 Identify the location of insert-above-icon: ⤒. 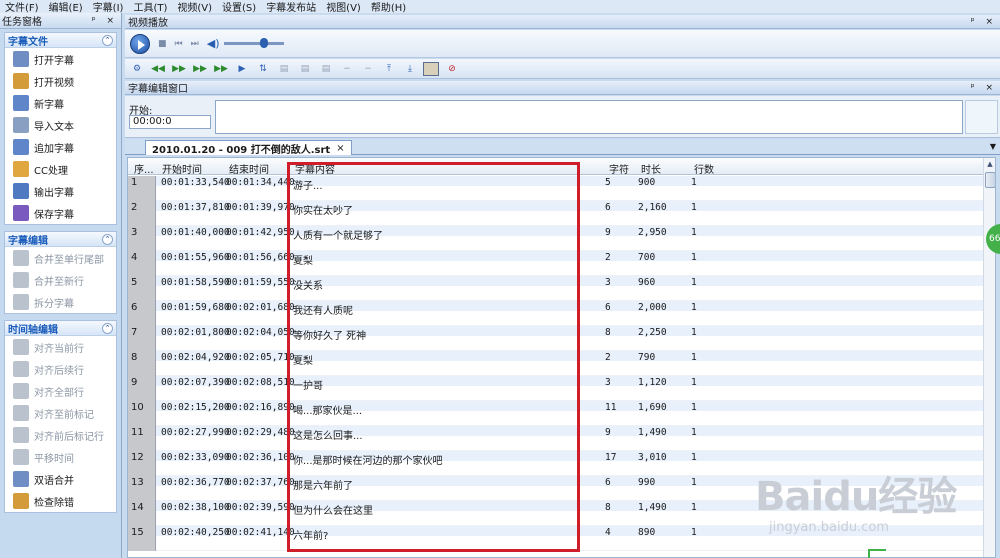
(389, 69).